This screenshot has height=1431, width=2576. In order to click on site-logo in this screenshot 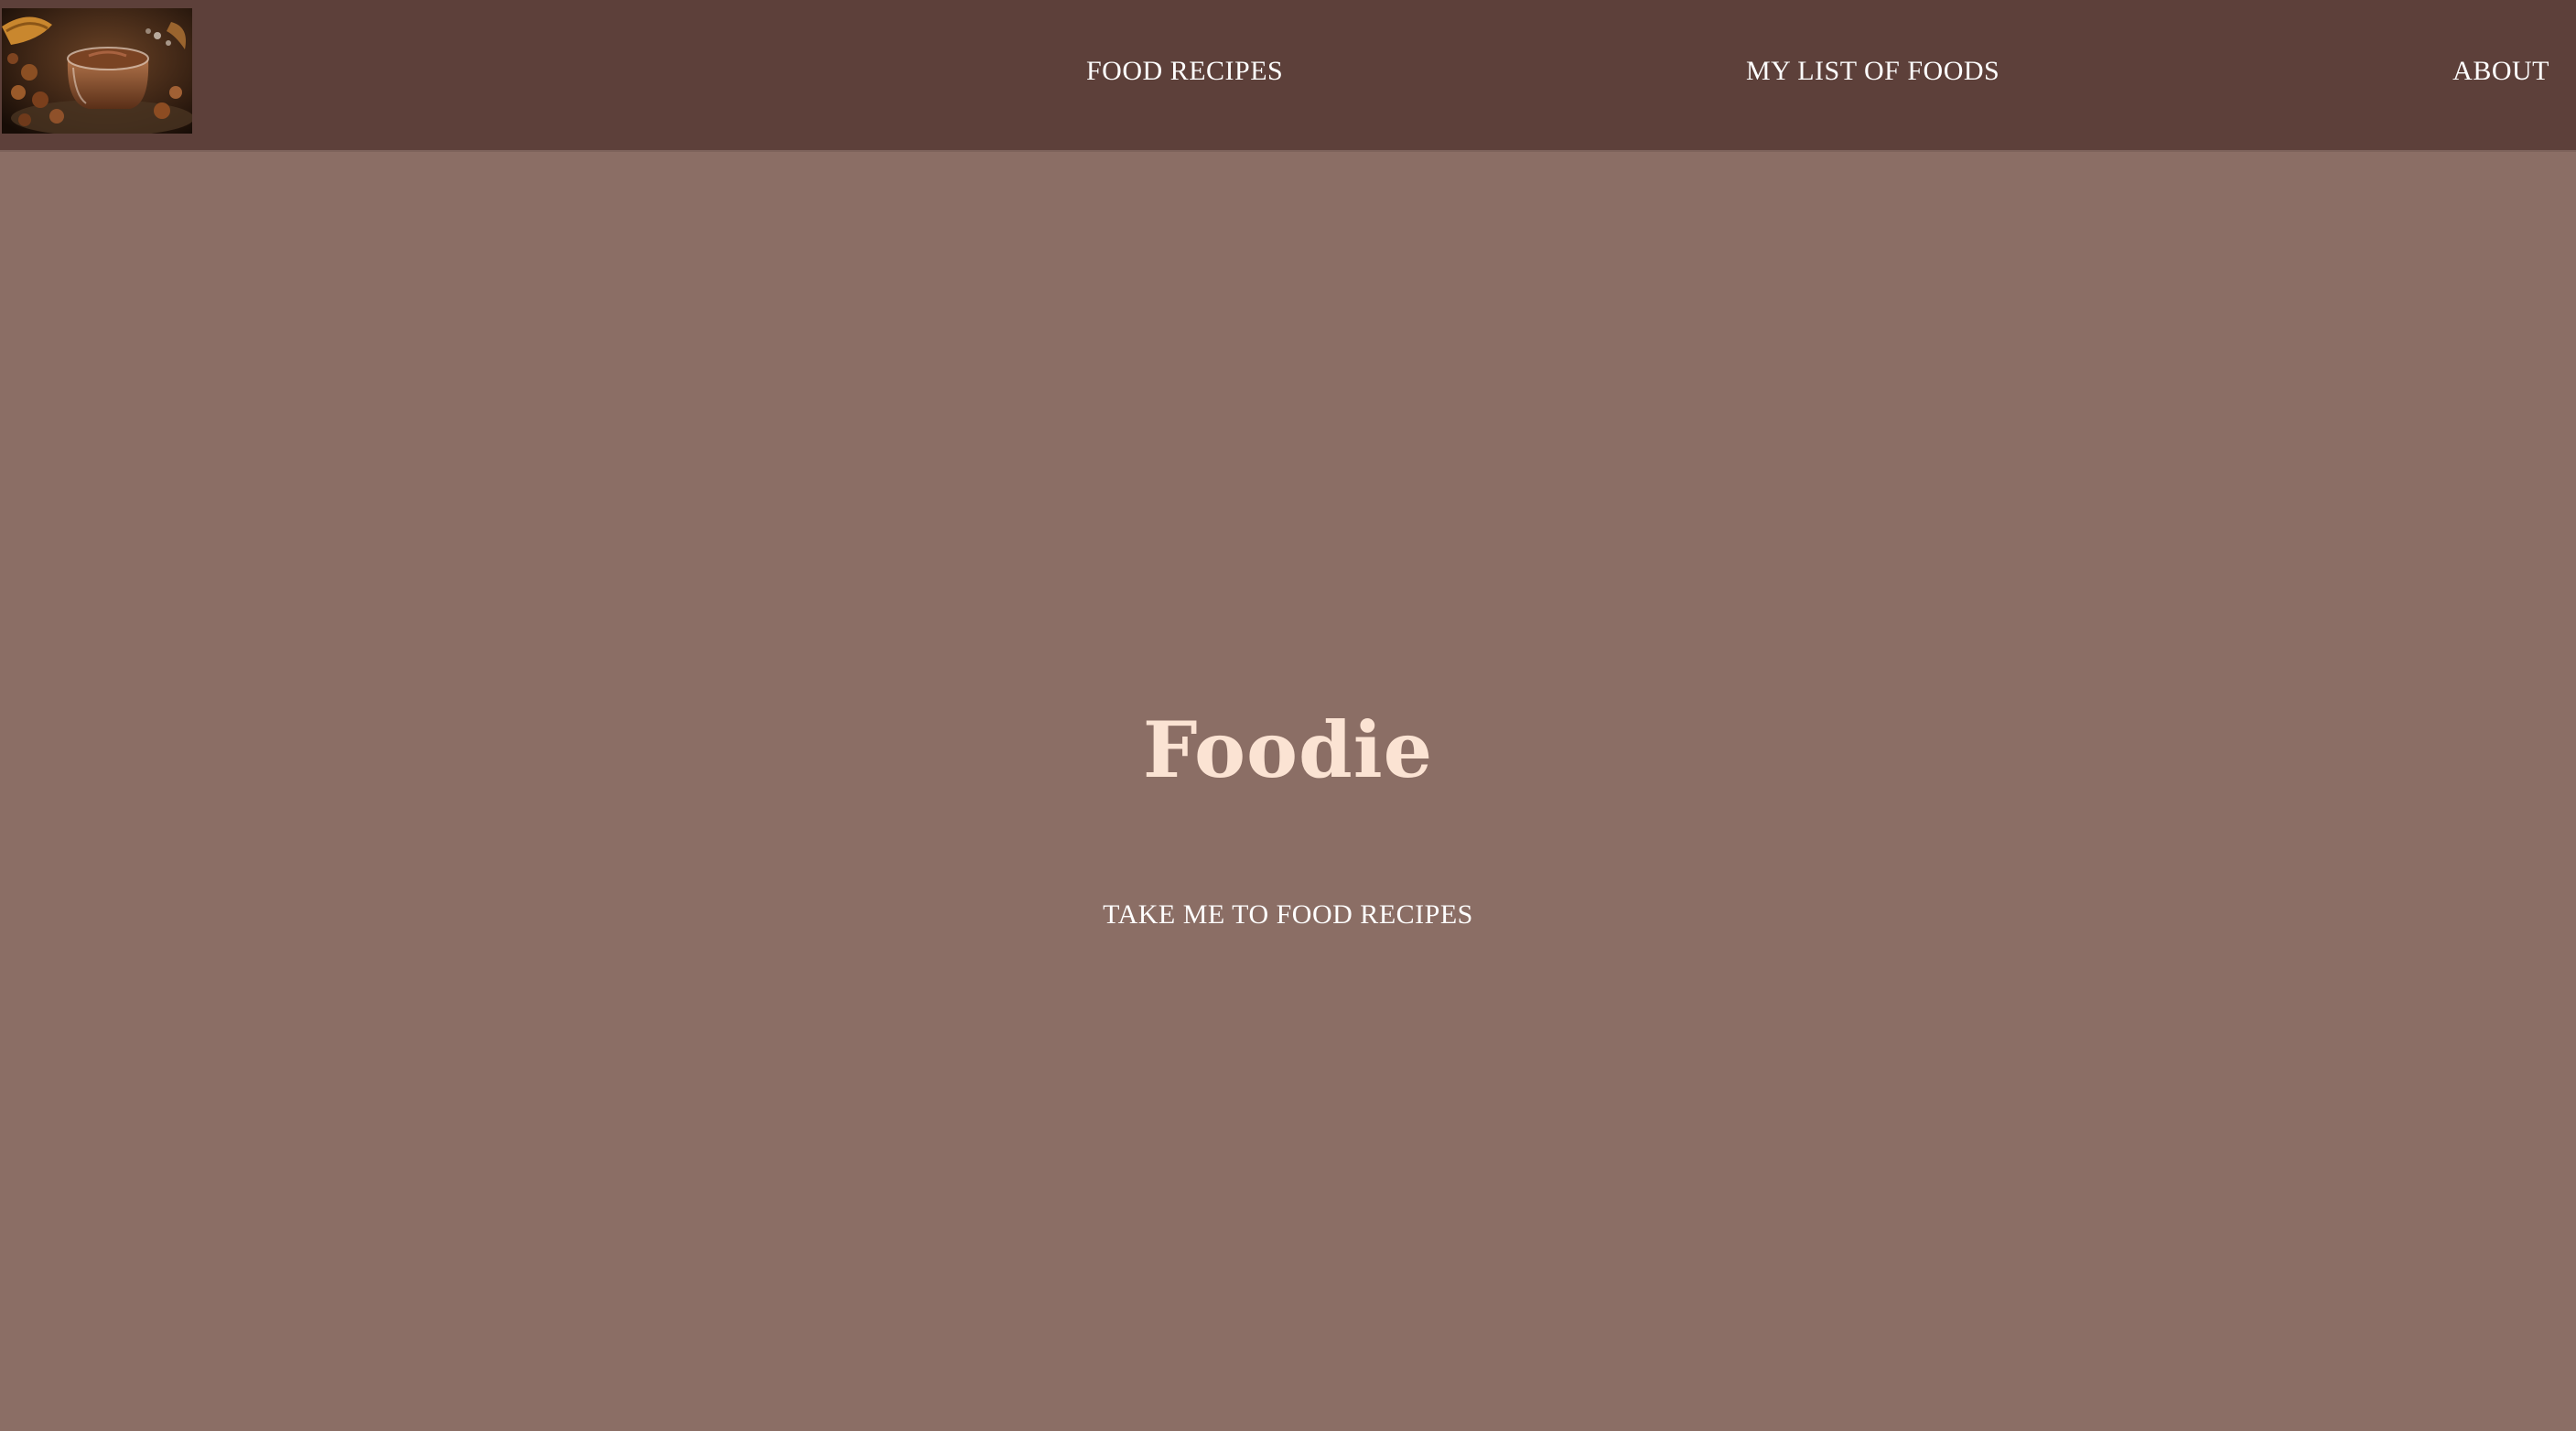, I will do `click(97, 71)`.